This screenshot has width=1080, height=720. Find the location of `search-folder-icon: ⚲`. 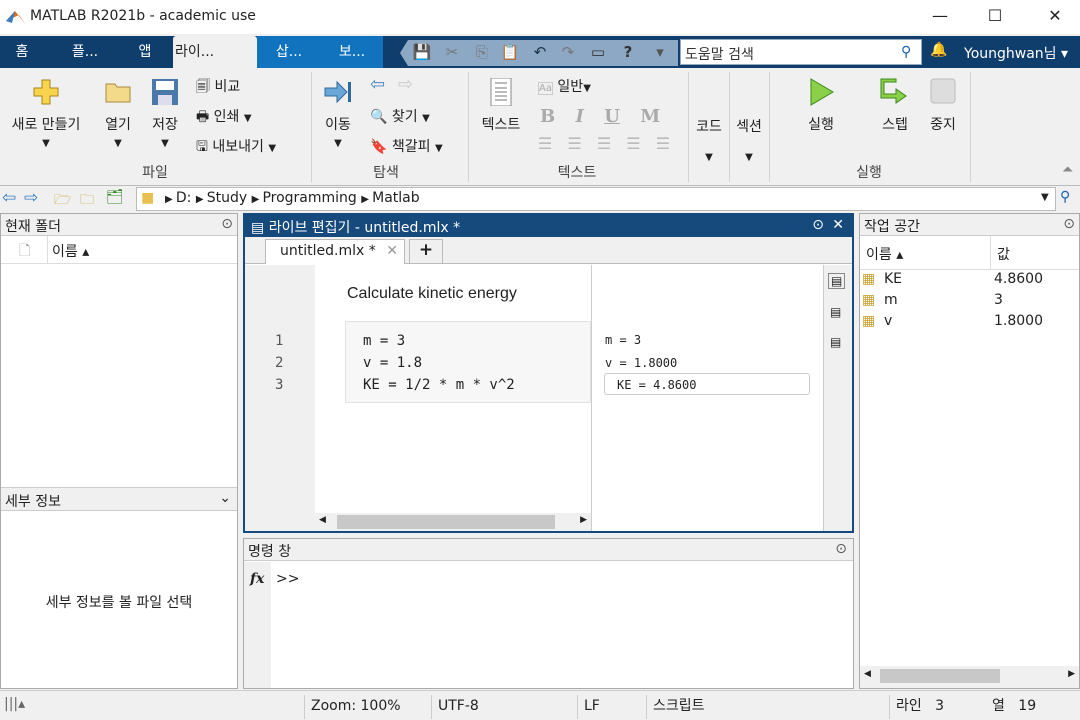

search-folder-icon: ⚲ is located at coordinates (1065, 197).